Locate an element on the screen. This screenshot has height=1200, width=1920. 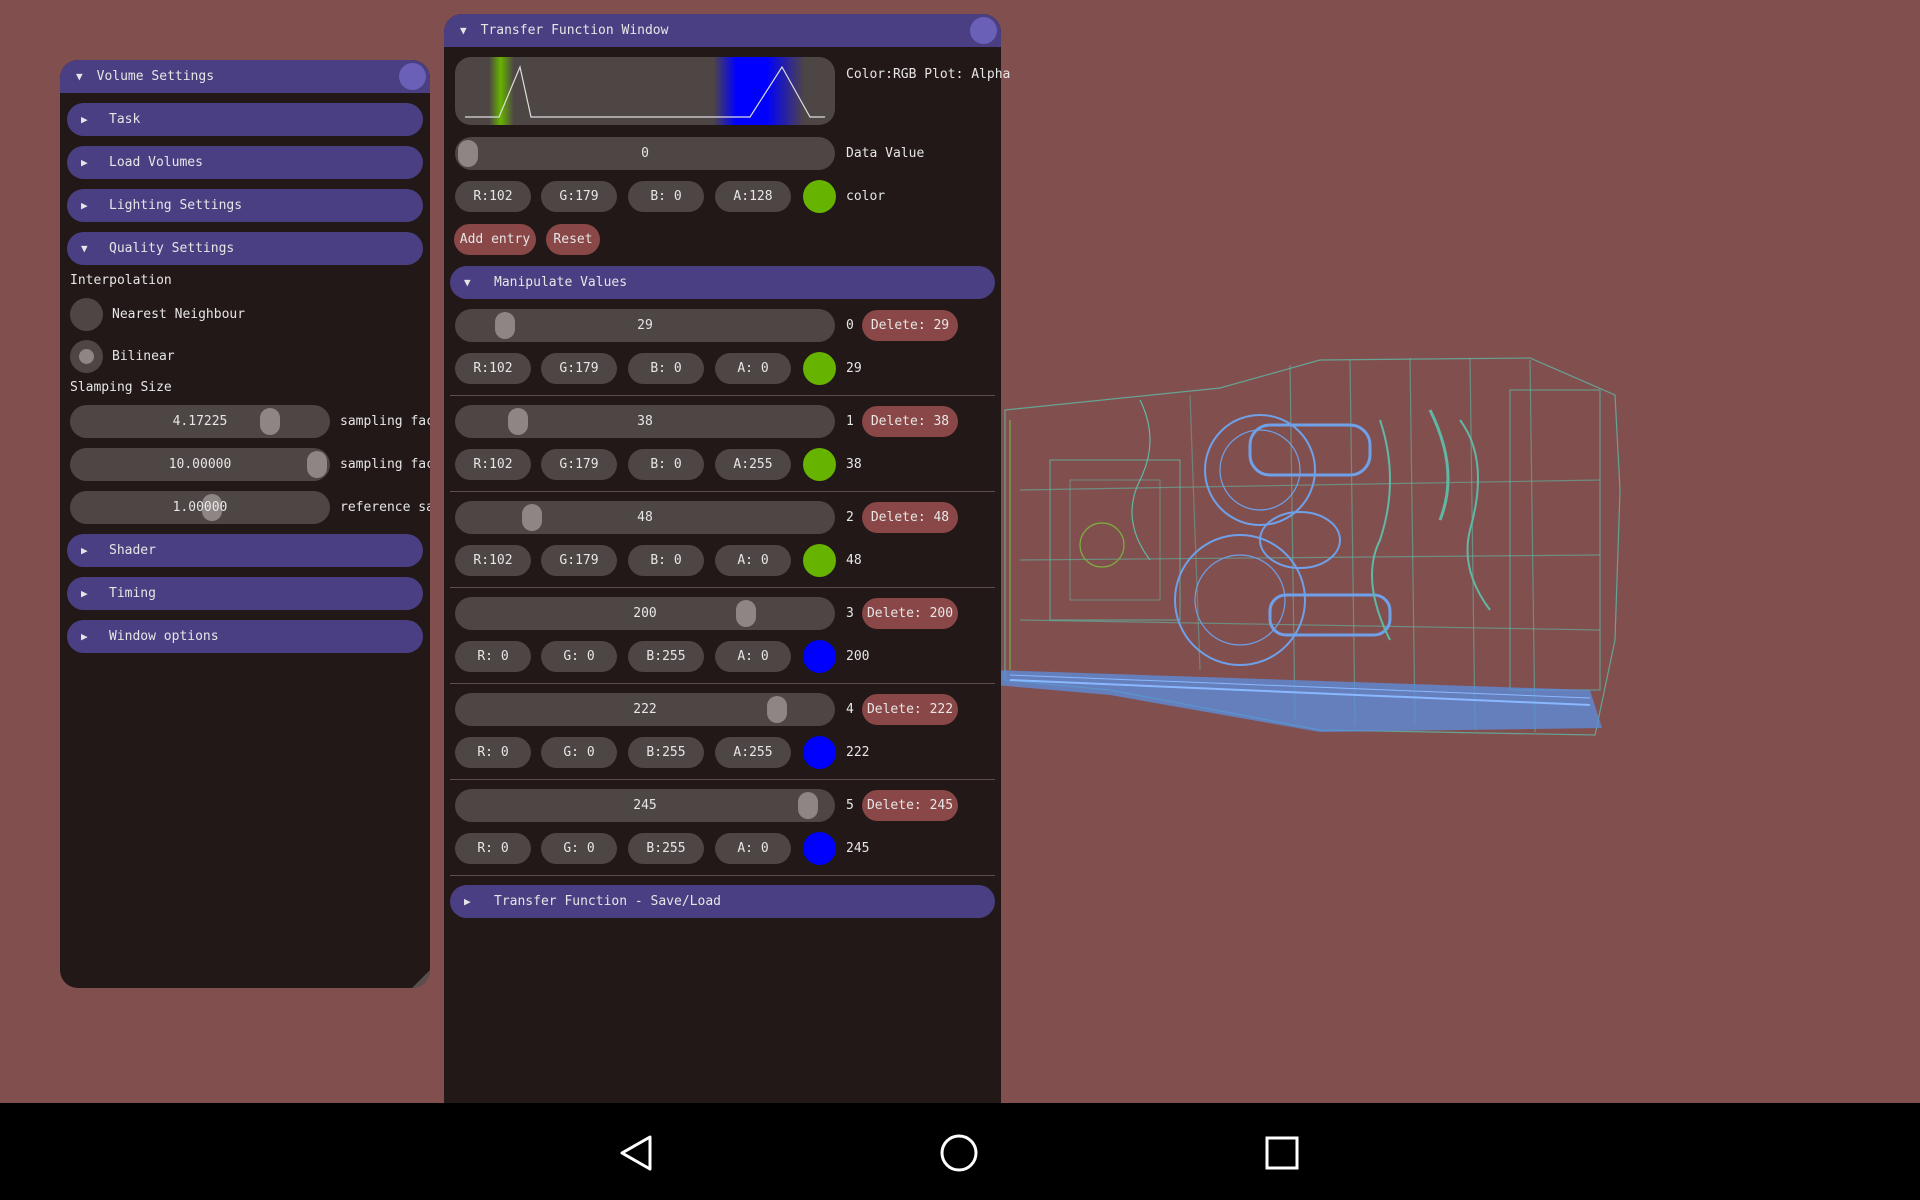
entry-slider: 38 is located at coordinates (645, 421).